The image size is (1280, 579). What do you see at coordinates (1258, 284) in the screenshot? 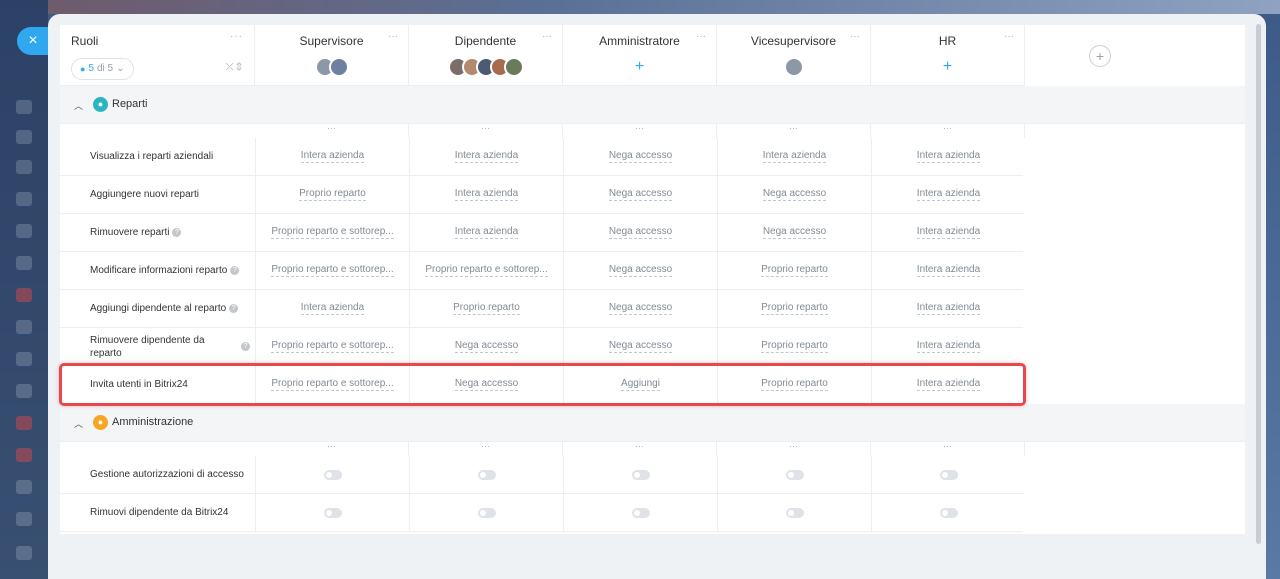
I see `scrollbar` at bounding box center [1258, 284].